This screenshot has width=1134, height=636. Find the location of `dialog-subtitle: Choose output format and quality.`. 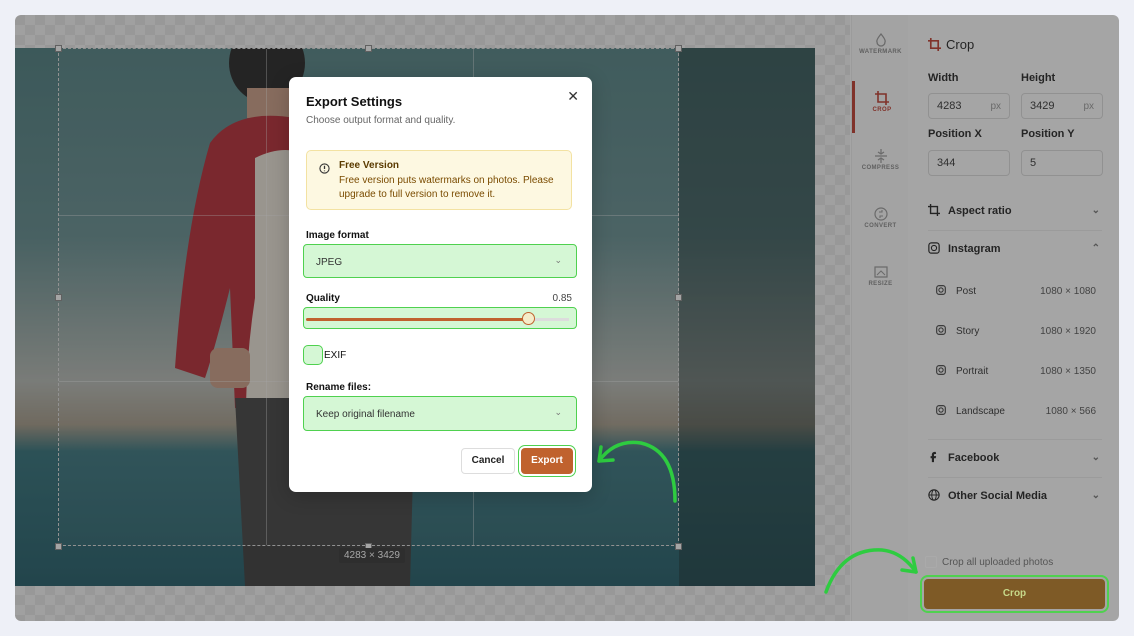

dialog-subtitle: Choose output format and quality. is located at coordinates (381, 120).